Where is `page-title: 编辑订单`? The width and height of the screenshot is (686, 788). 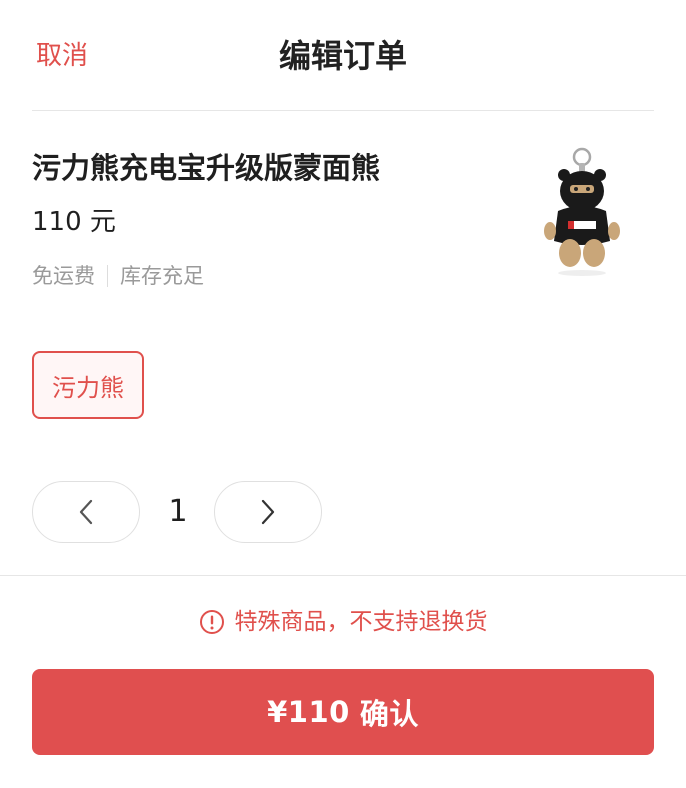
page-title: 编辑订单 is located at coordinates (342, 56).